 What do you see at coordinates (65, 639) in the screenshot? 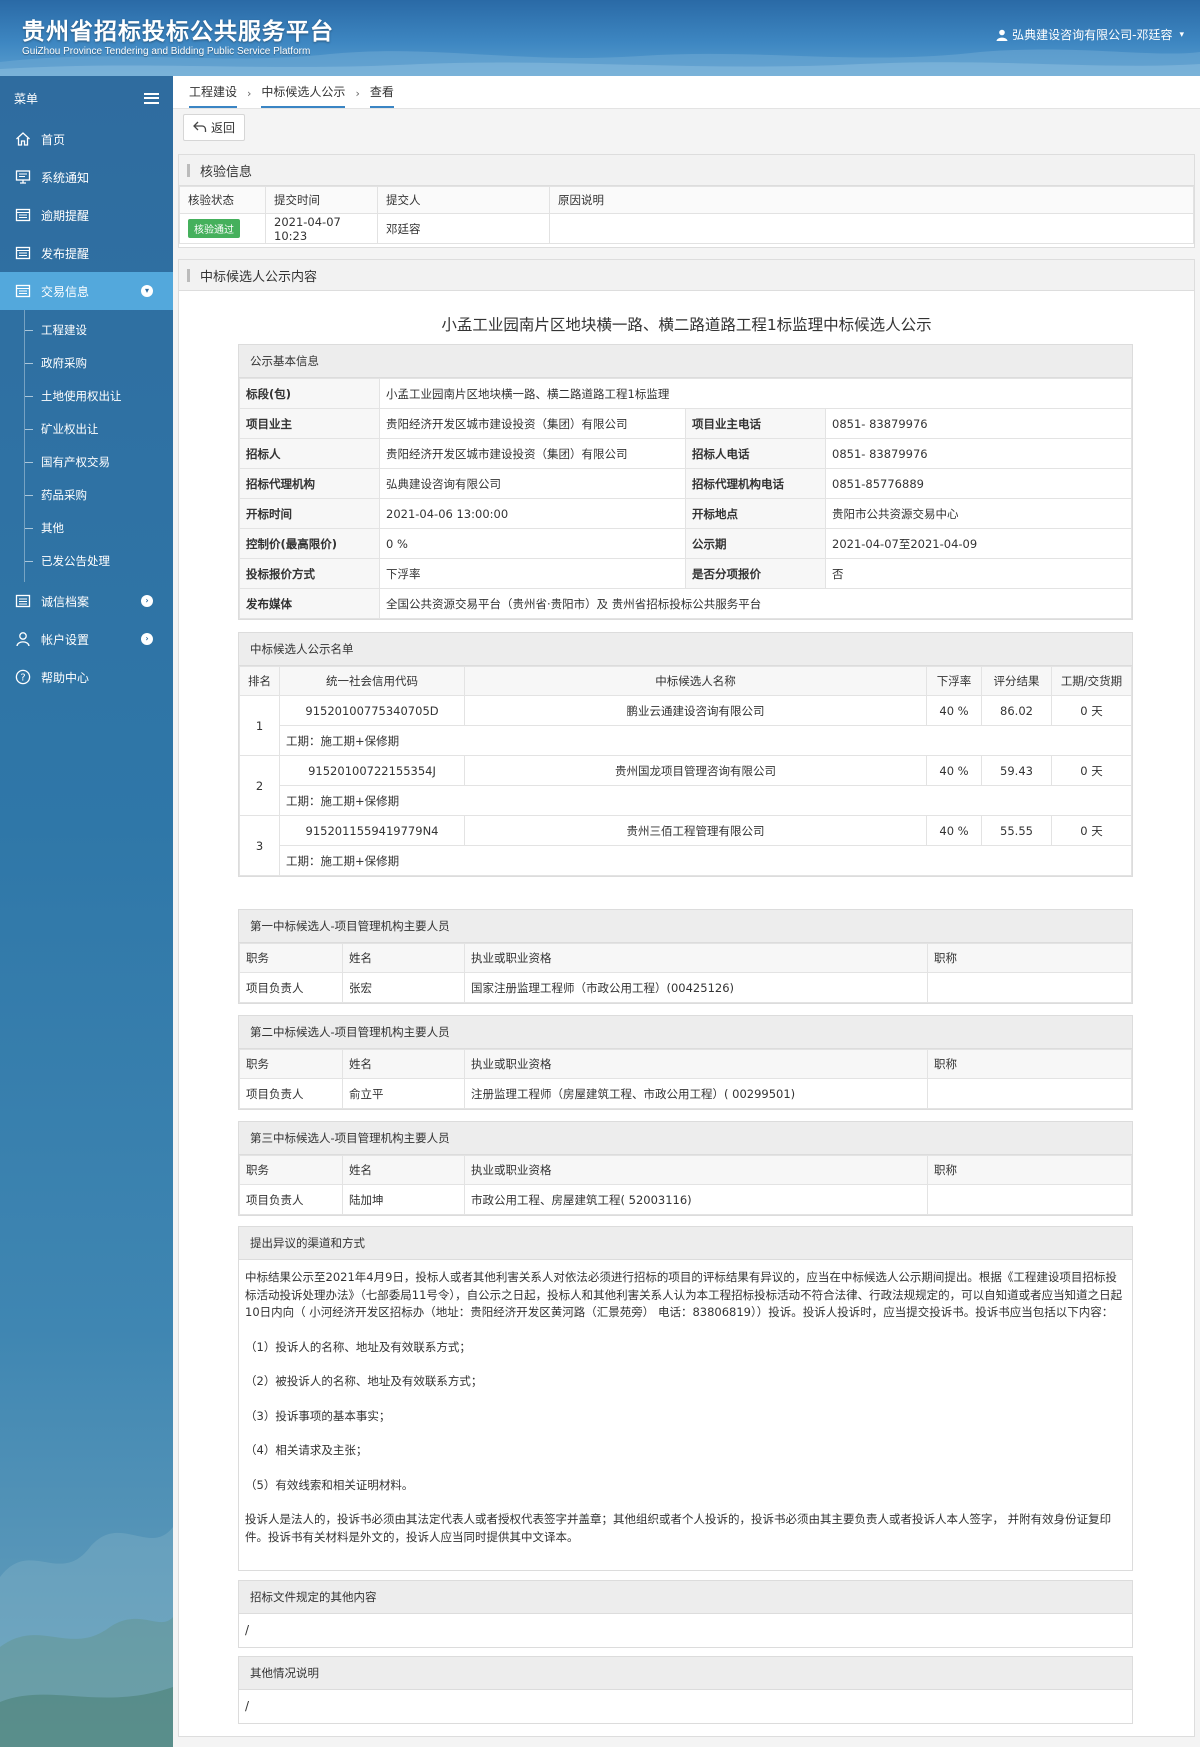
I see `sidebar-item-label: 帐户设置` at bounding box center [65, 639].